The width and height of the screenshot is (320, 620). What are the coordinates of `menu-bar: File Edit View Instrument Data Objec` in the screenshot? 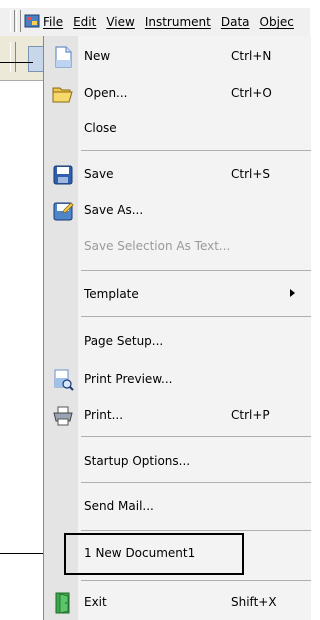 It's located at (155, 22).